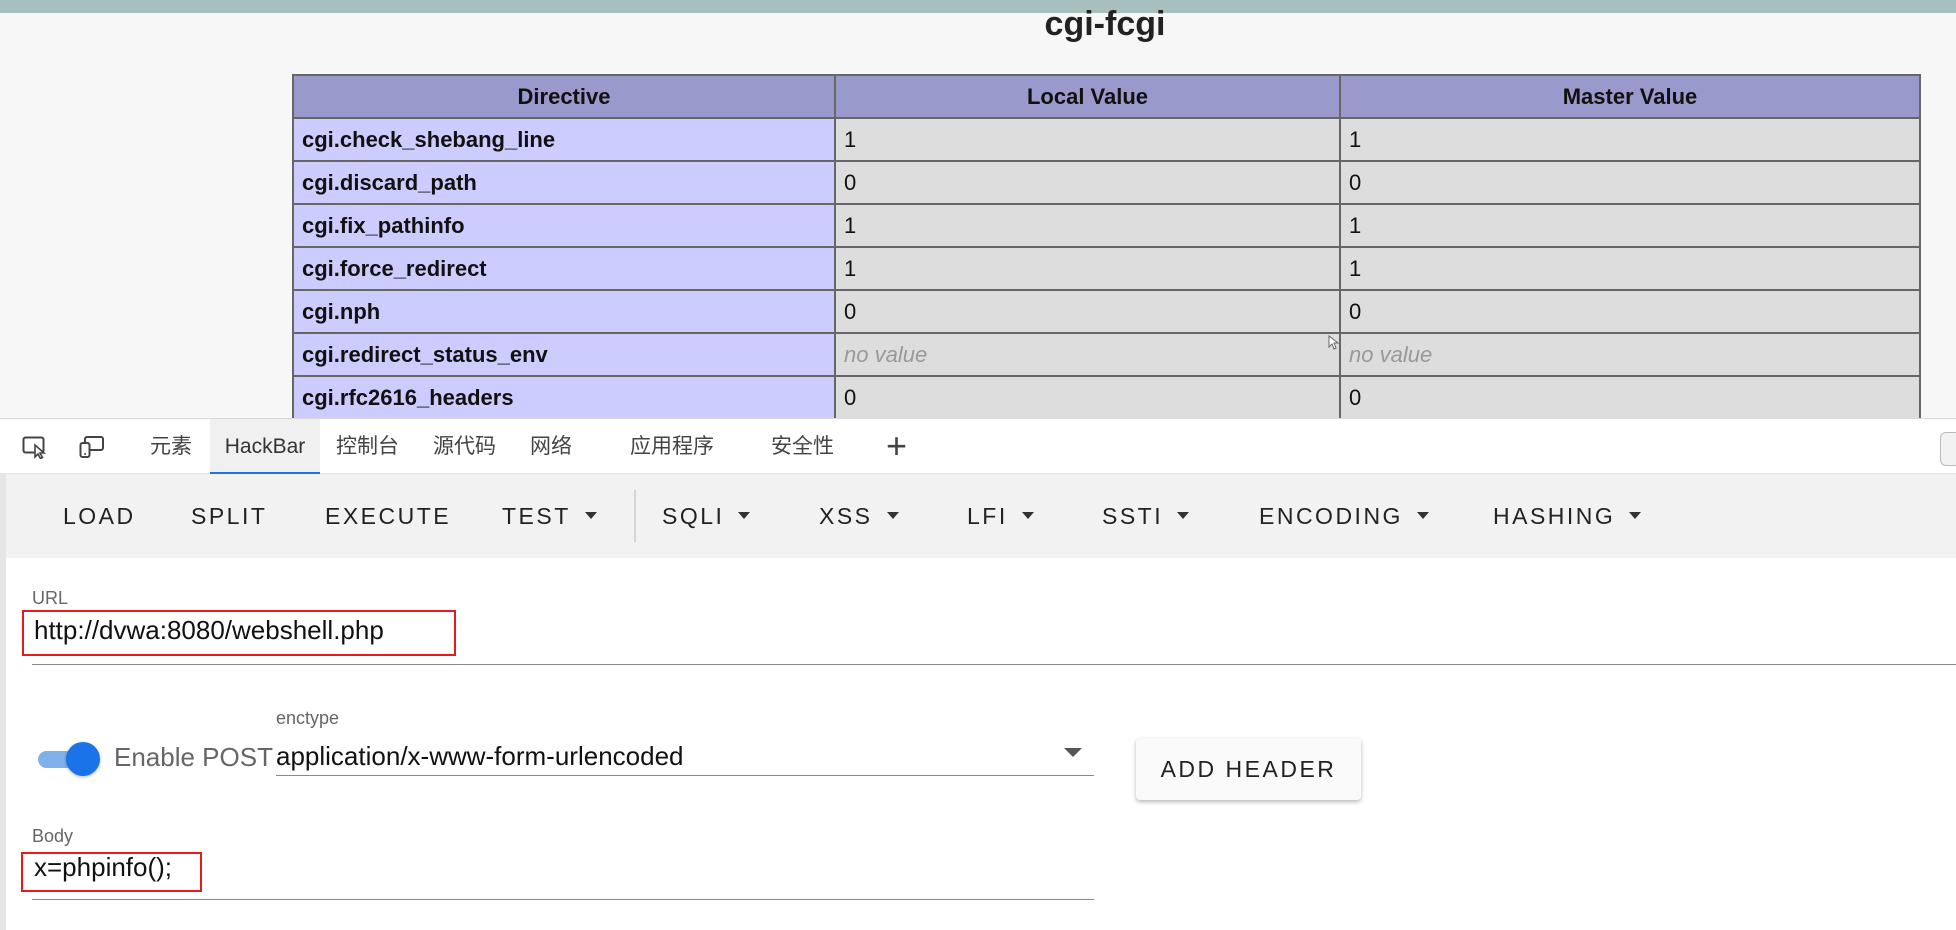 The image size is (1956, 930). What do you see at coordinates (1948, 449) in the screenshot?
I see `devtools-edge-button` at bounding box center [1948, 449].